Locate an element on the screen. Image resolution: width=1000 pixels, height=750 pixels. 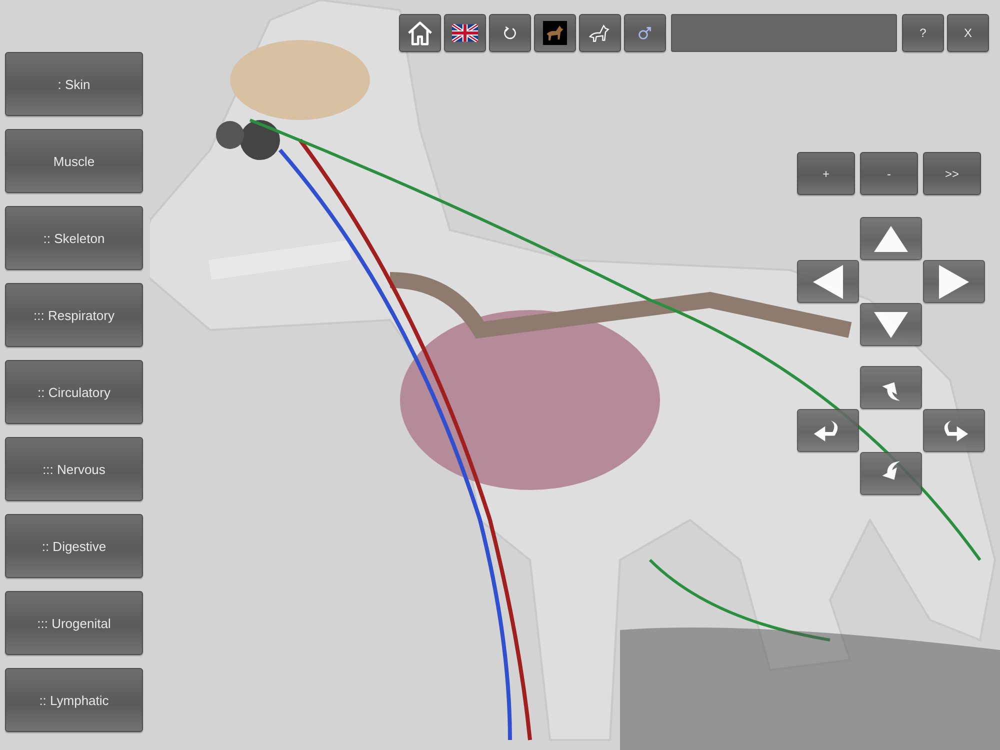
rotate-left-button is located at coordinates (828, 430).